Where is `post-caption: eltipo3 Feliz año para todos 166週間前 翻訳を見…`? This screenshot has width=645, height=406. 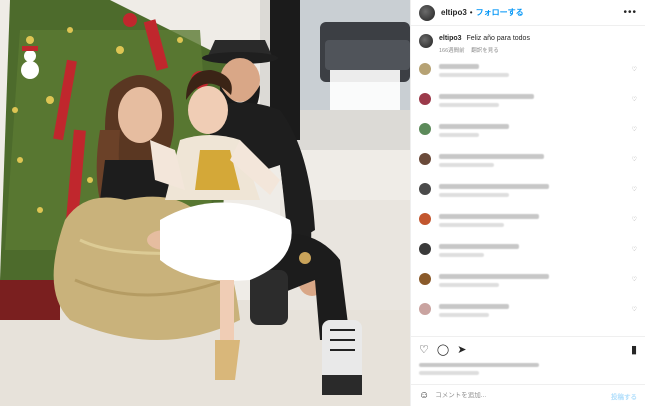
post-caption: eltipo3 Feliz año para todos 166週間前 翻訳を見… is located at coordinates (528, 42).